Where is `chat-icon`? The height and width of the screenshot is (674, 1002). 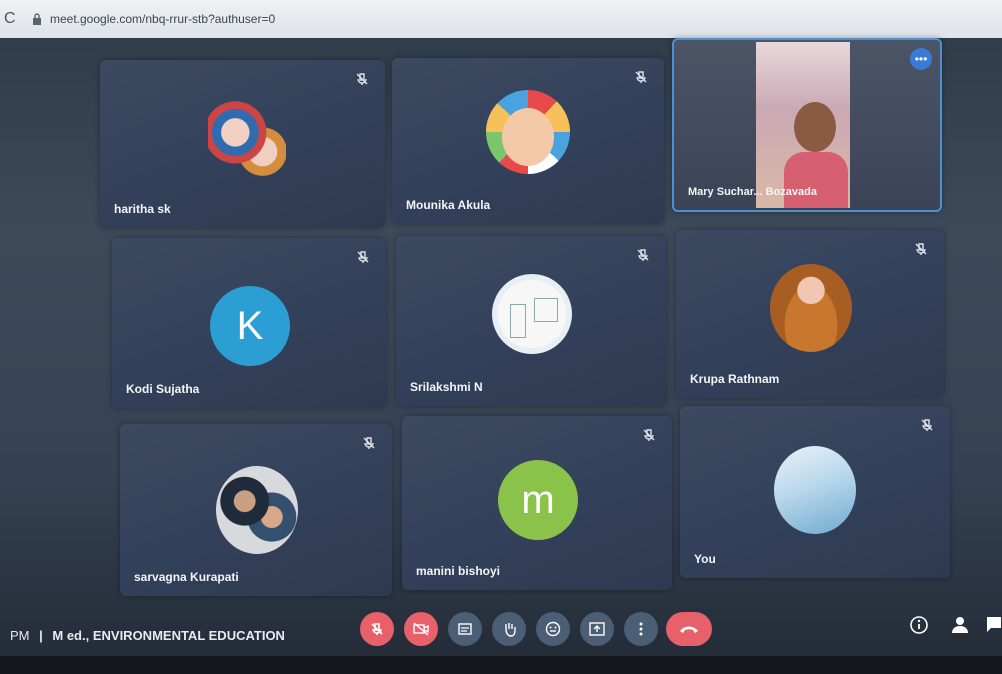 chat-icon is located at coordinates (994, 625).